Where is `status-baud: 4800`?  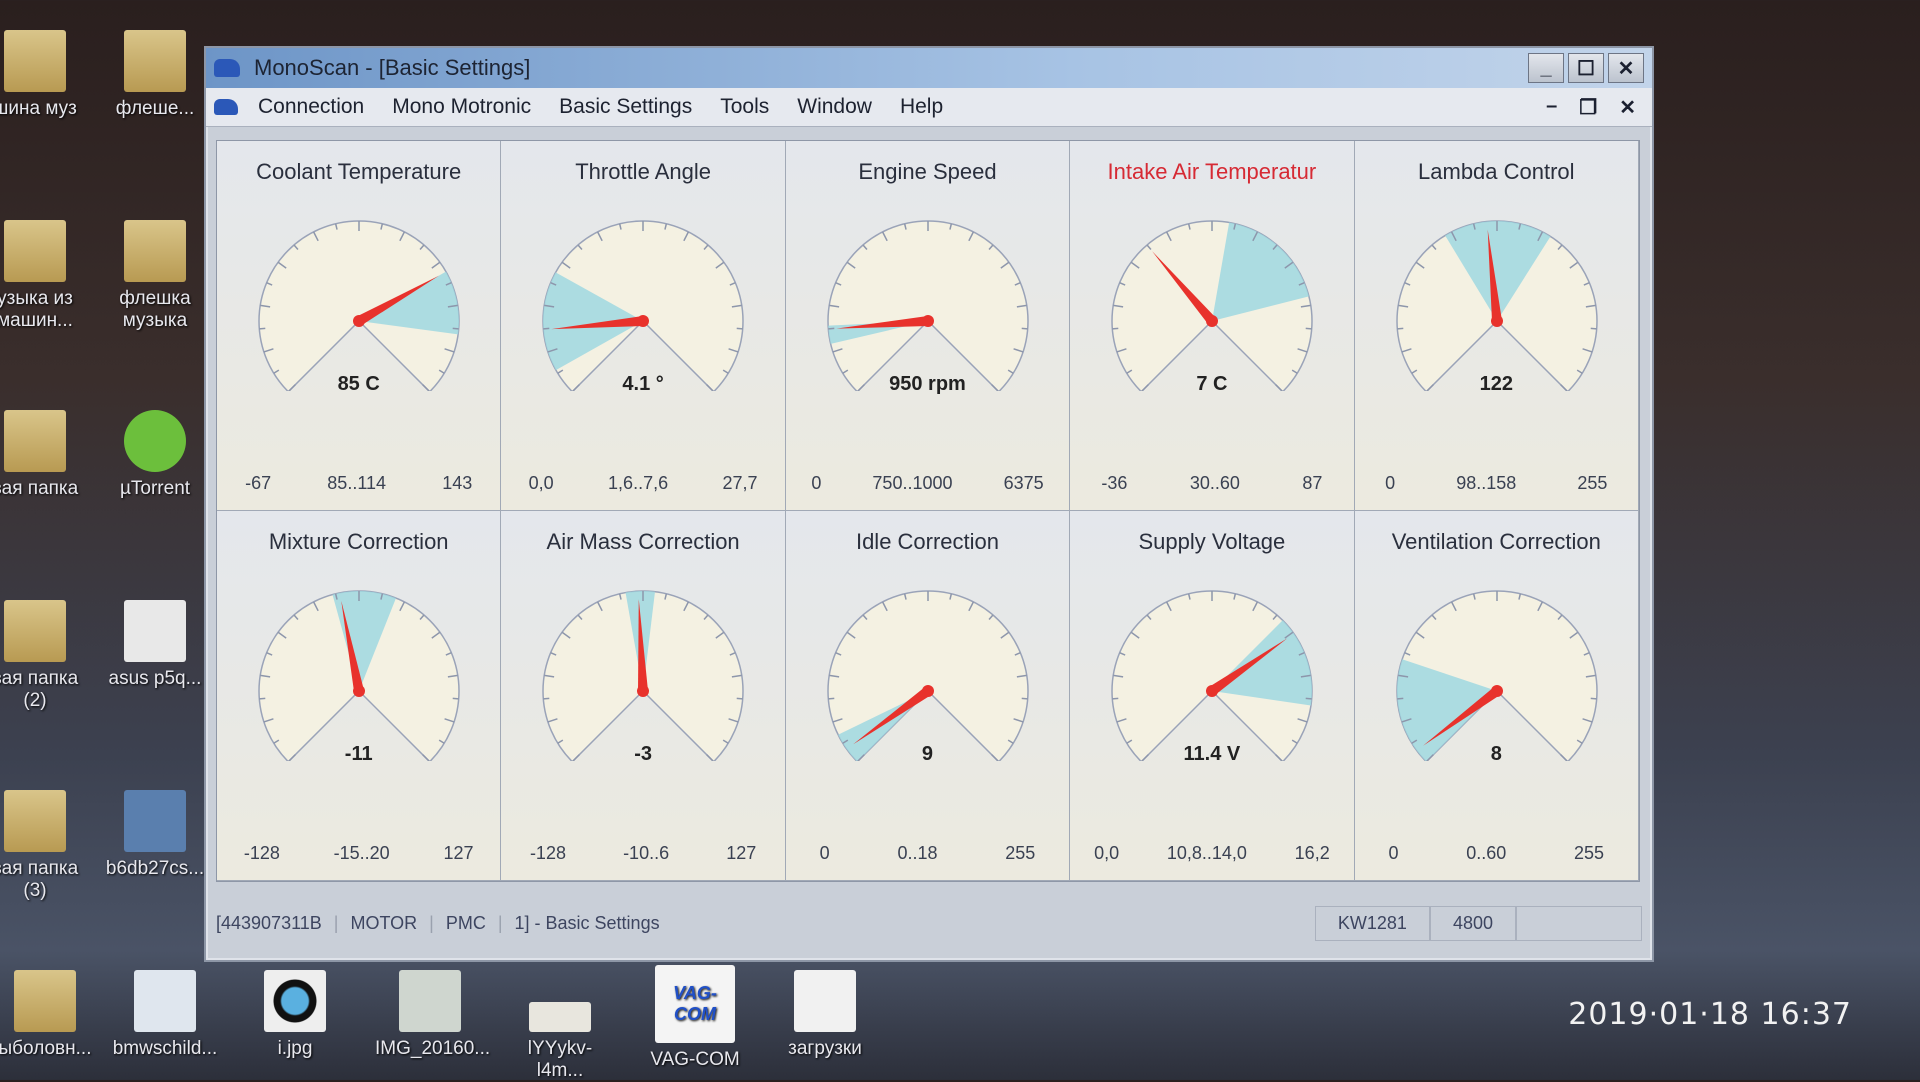 status-baud: 4800 is located at coordinates (1473, 923).